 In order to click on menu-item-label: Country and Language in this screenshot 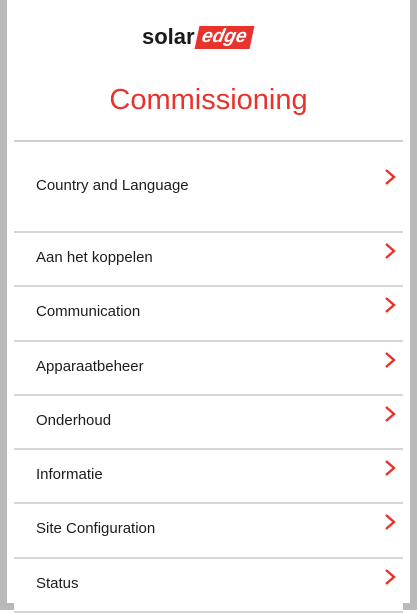, I will do `click(112, 185)`.